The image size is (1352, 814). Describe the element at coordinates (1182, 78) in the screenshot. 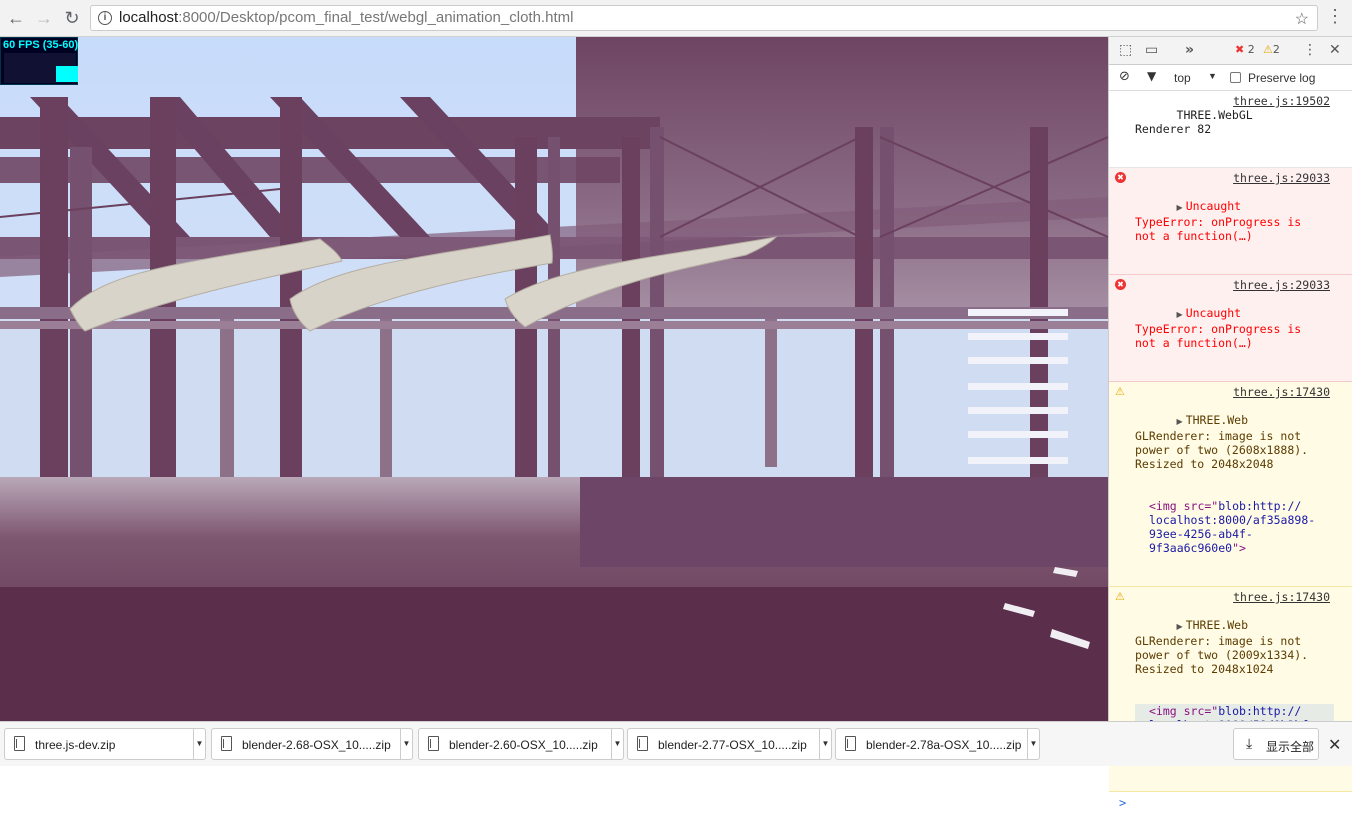

I see `context-select: top` at that location.